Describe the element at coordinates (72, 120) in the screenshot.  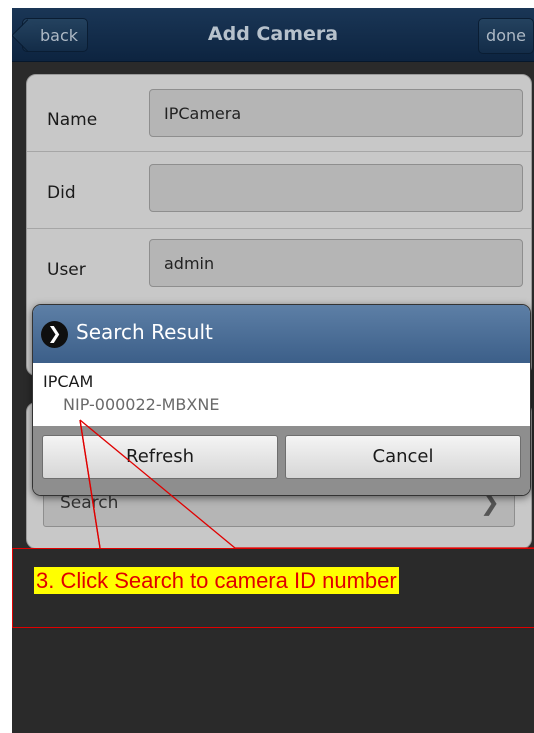
I see `name-label: Name` at that location.